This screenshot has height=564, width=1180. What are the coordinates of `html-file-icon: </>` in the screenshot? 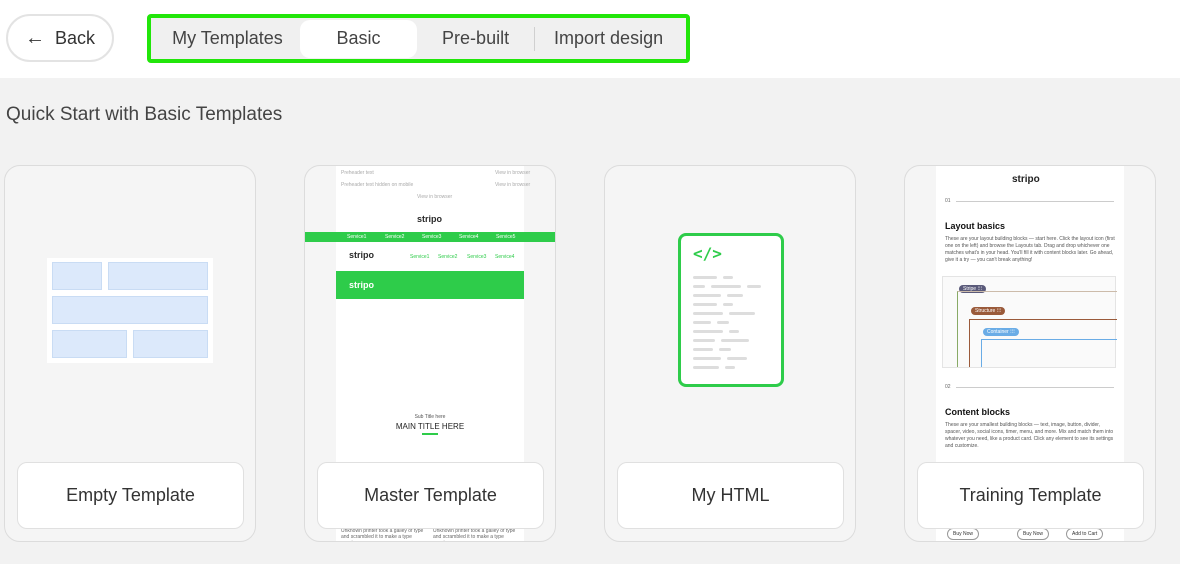 It's located at (731, 310).